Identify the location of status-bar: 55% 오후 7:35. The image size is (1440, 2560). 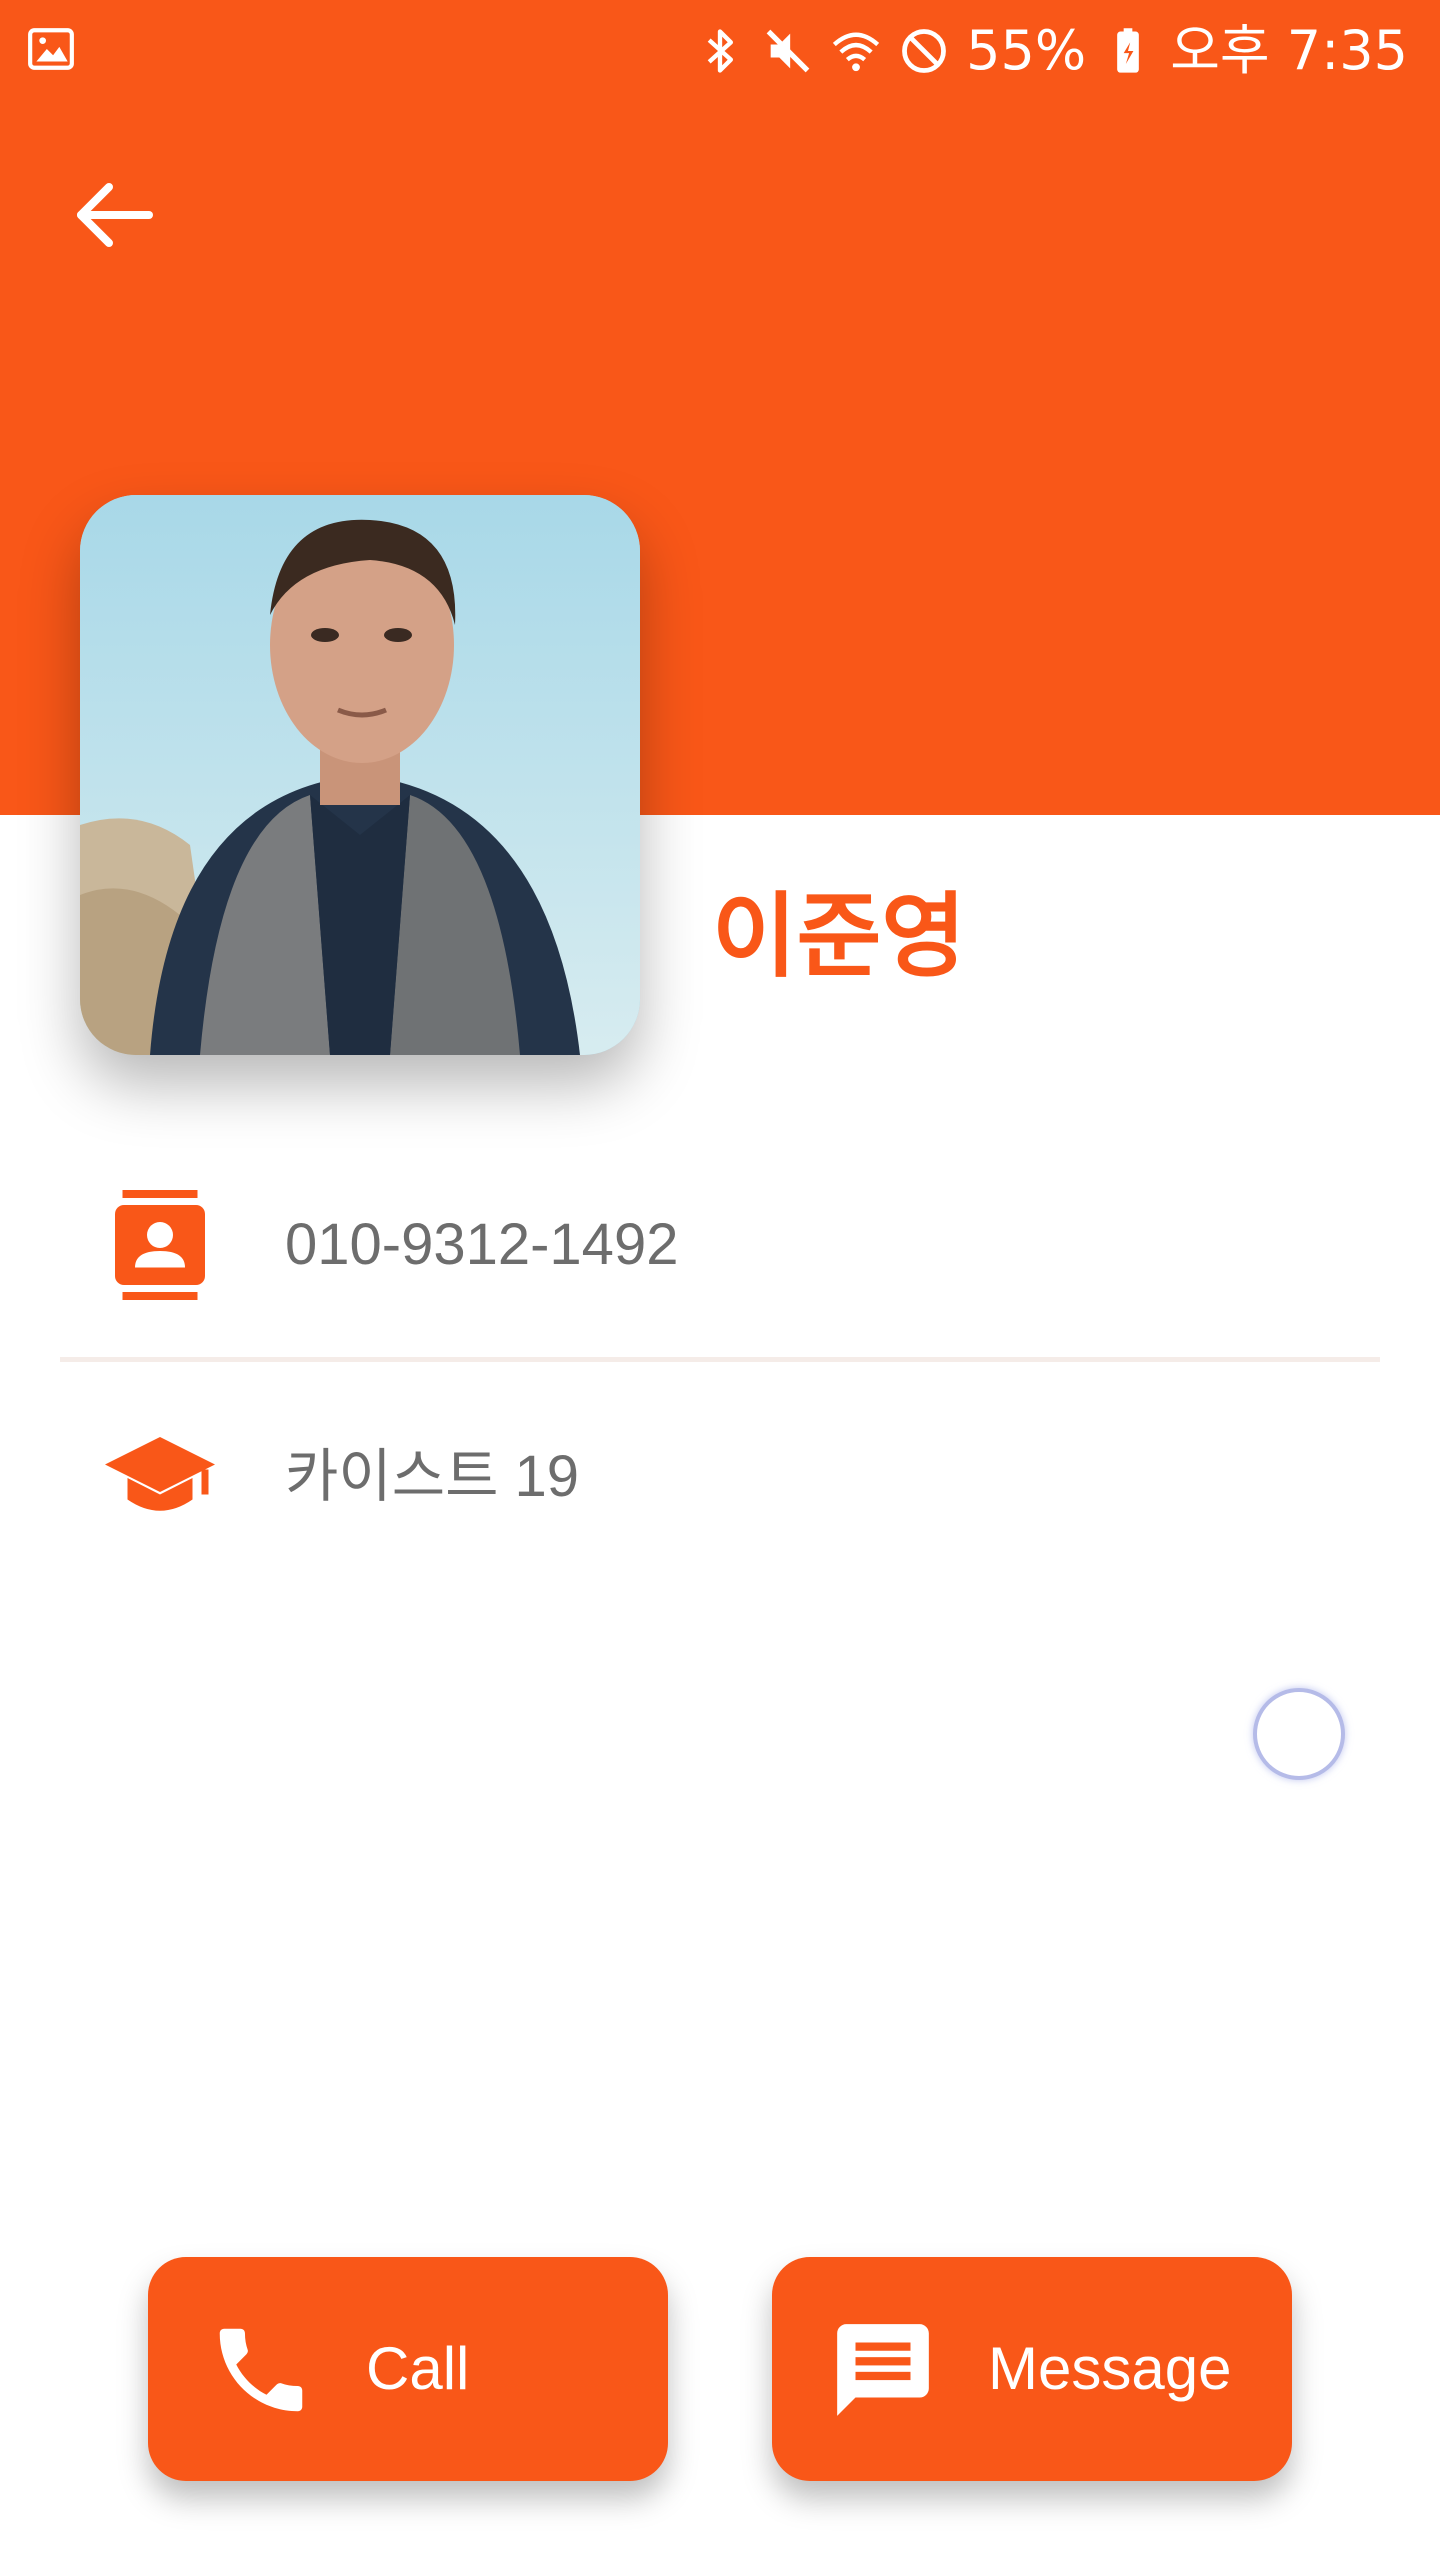
(720, 50).